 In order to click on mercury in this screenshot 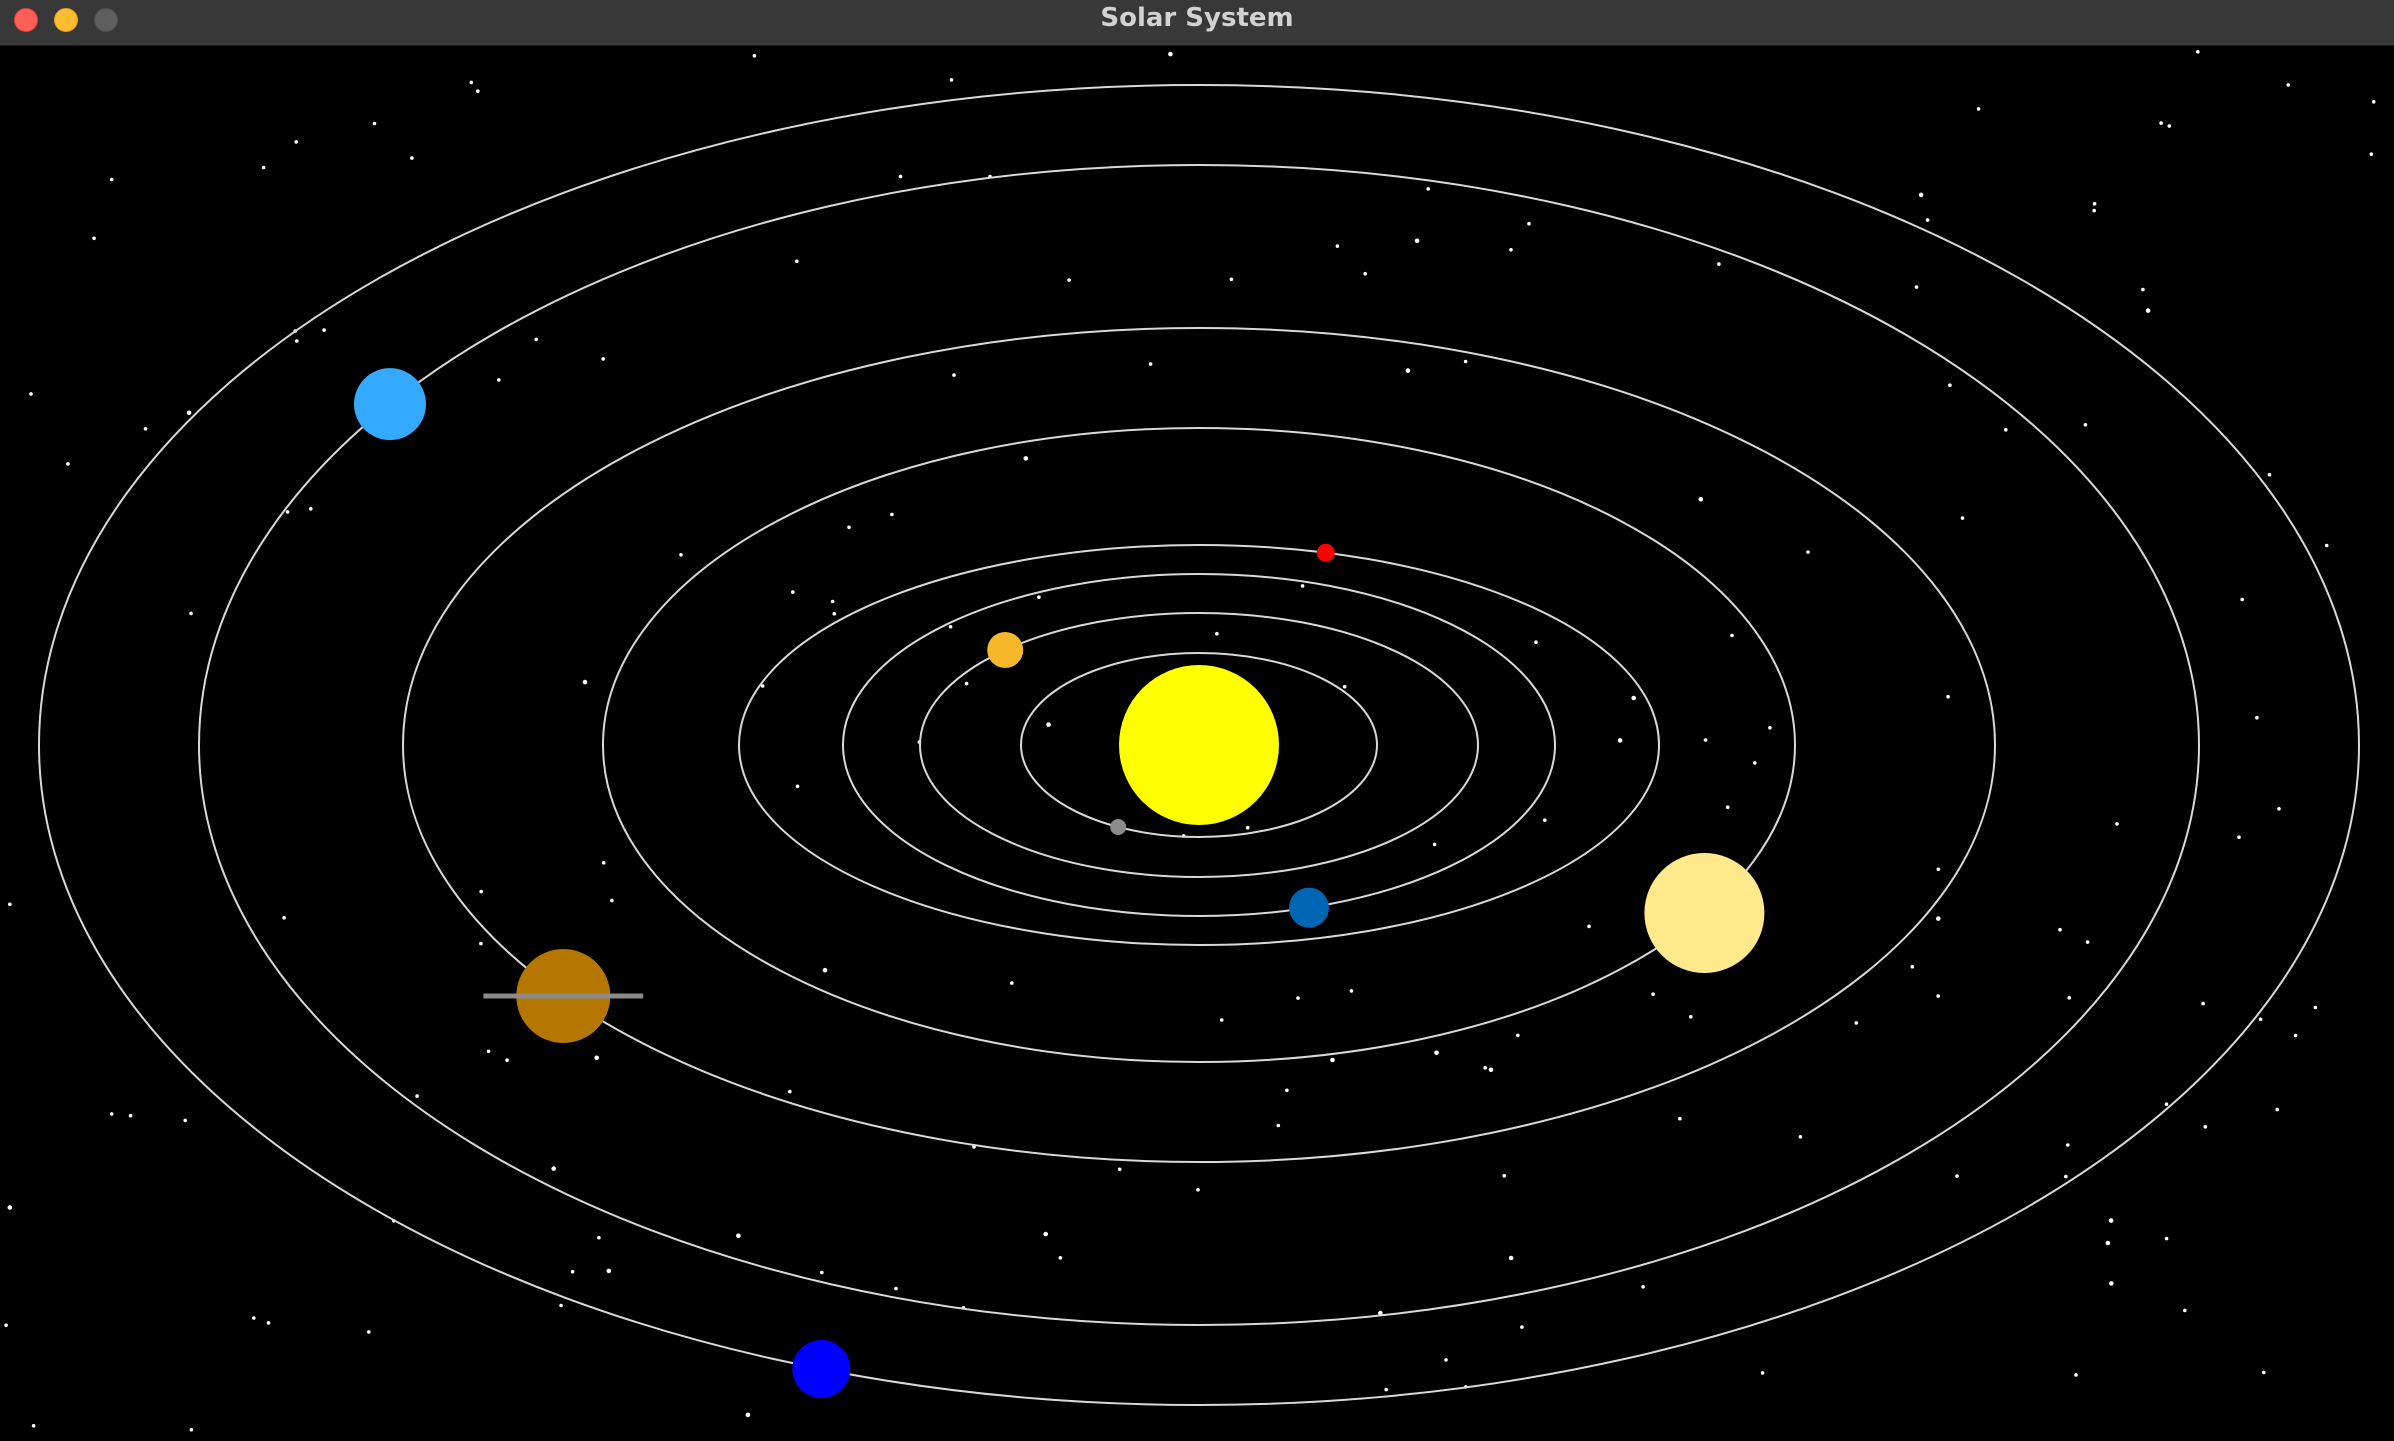, I will do `click(1118, 827)`.